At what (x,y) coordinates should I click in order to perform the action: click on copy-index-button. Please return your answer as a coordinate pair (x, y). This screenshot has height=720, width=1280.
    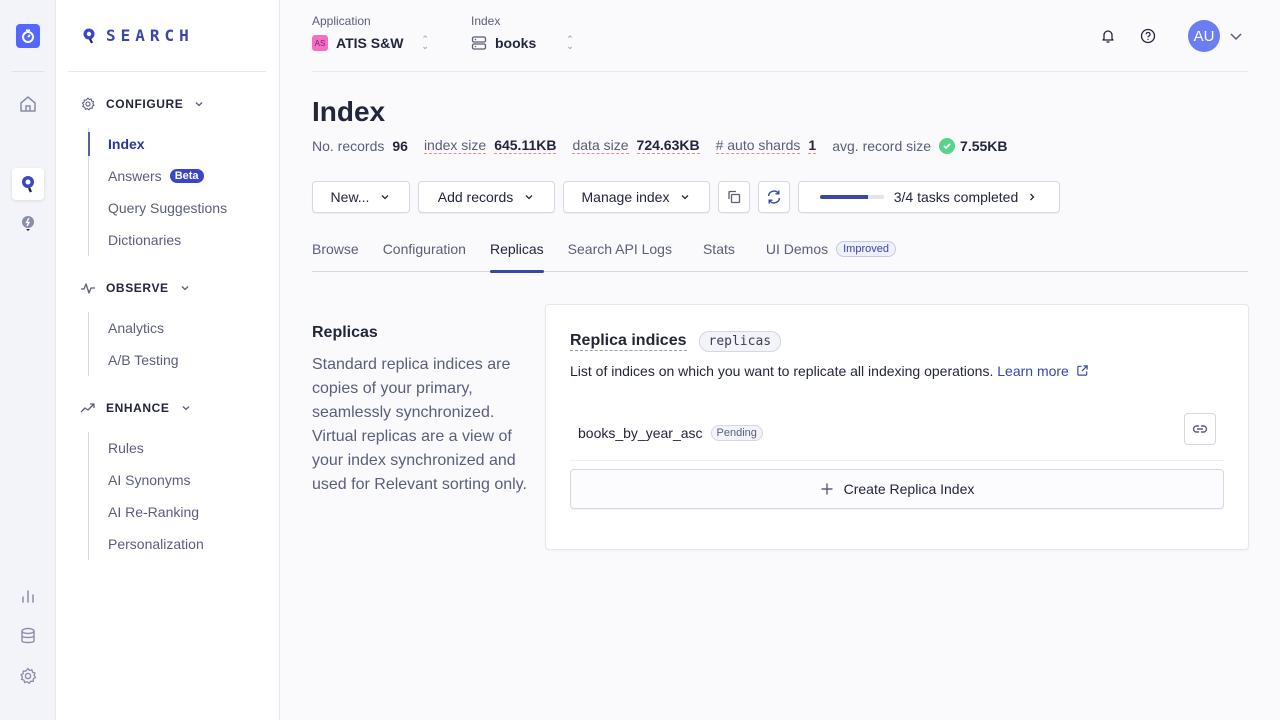
    Looking at the image, I should click on (734, 197).